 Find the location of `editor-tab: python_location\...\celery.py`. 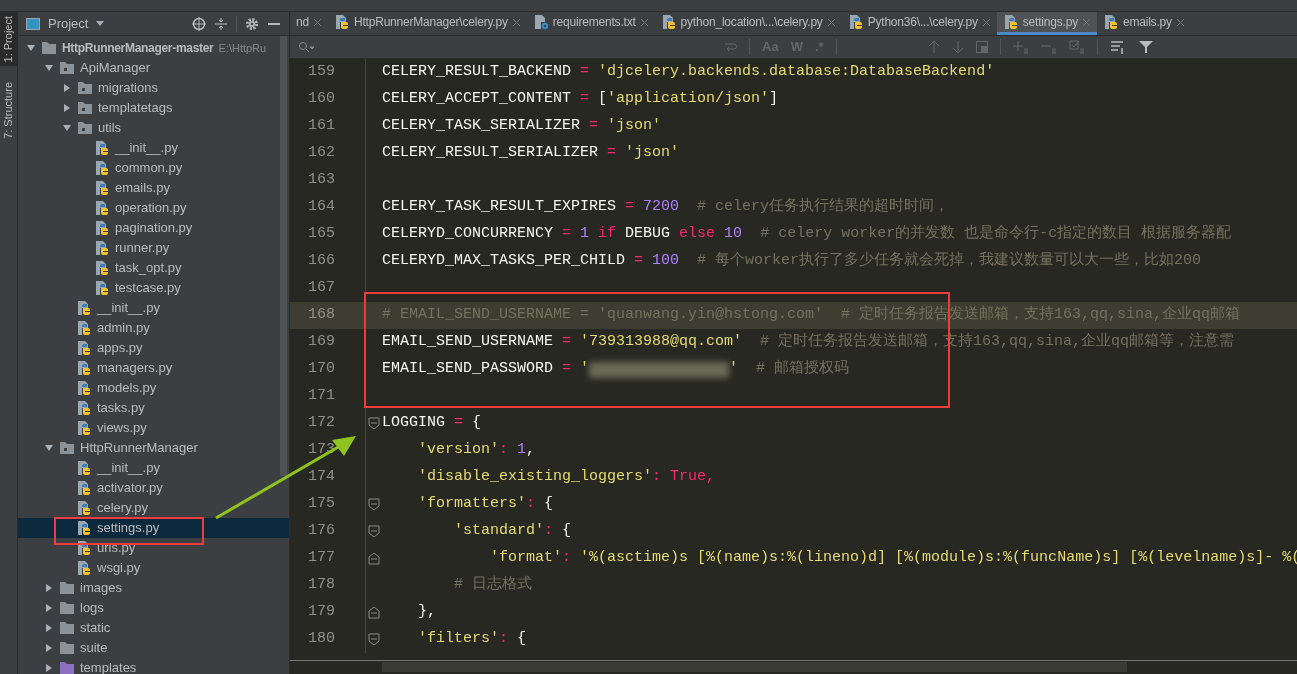

editor-tab: python_location\...\celery.py is located at coordinates (748, 23).